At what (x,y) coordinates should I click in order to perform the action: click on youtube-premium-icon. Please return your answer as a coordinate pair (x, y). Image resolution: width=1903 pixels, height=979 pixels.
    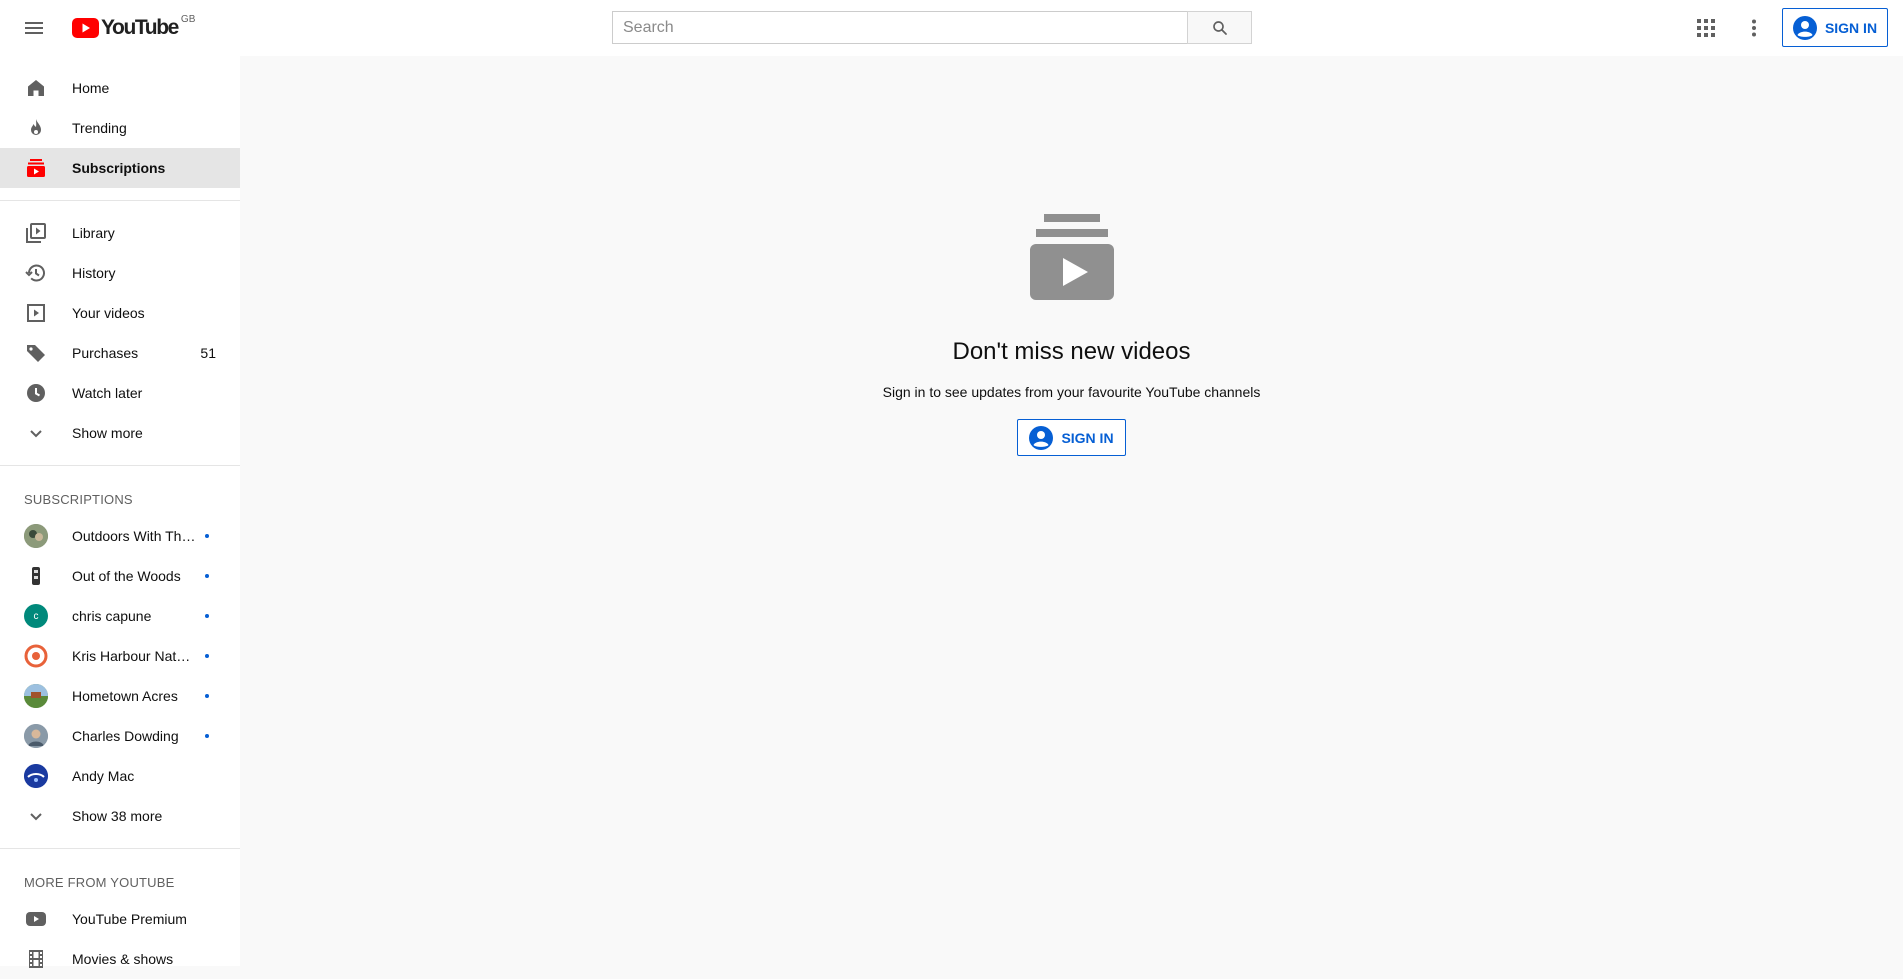
    Looking at the image, I should click on (36, 919).